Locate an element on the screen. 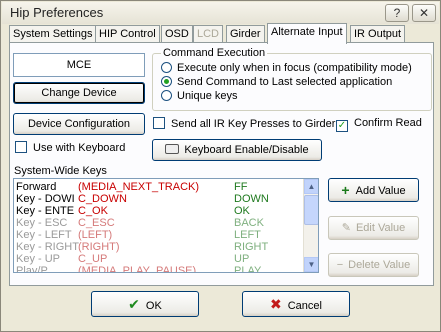 This screenshot has height=332, width=441. list-item: Forward (MEDIA_NEXT_TRACK) FF is located at coordinates (159, 187).